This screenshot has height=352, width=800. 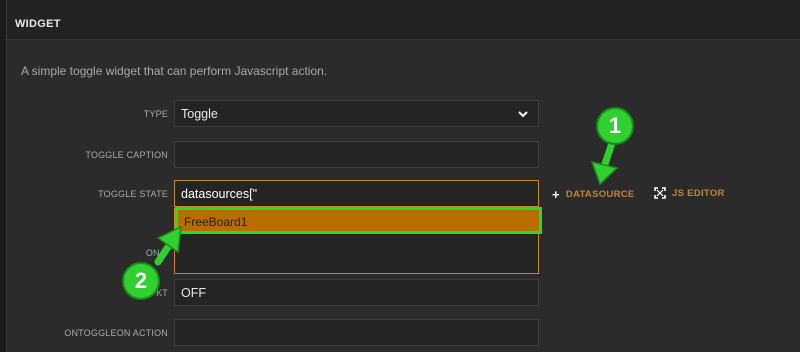 What do you see at coordinates (615, 126) in the screenshot?
I see `callout-1: 1` at bounding box center [615, 126].